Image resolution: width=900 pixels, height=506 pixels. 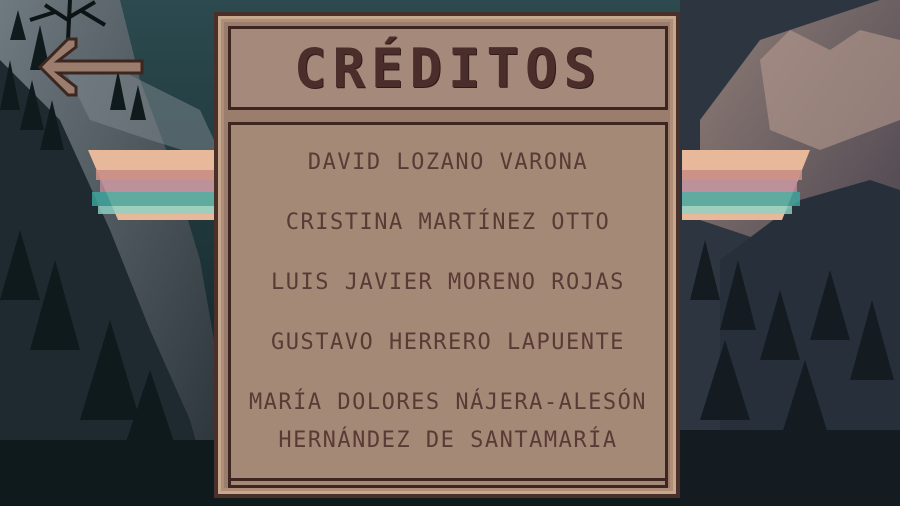 What do you see at coordinates (448, 282) in the screenshot?
I see `credit-name: LUIS JAVIER MORENO ROJAS` at bounding box center [448, 282].